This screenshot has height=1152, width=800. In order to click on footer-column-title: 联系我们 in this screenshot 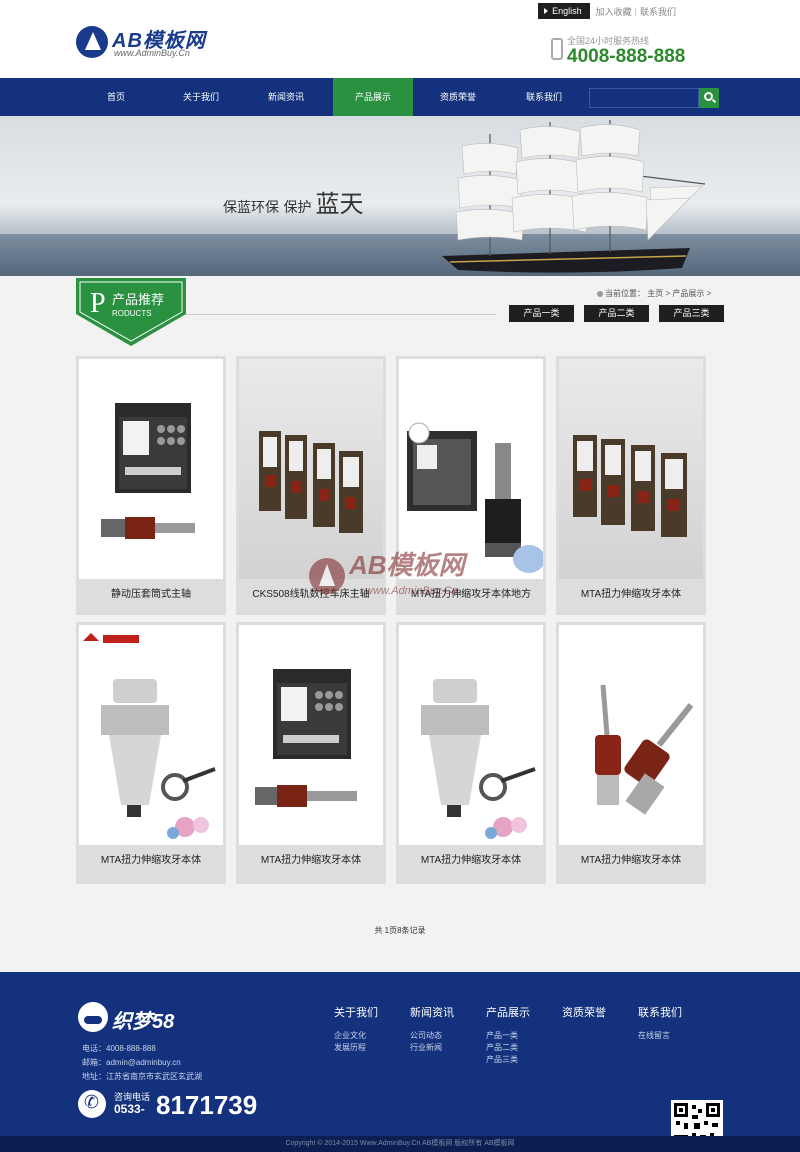, I will do `click(673, 1012)`.